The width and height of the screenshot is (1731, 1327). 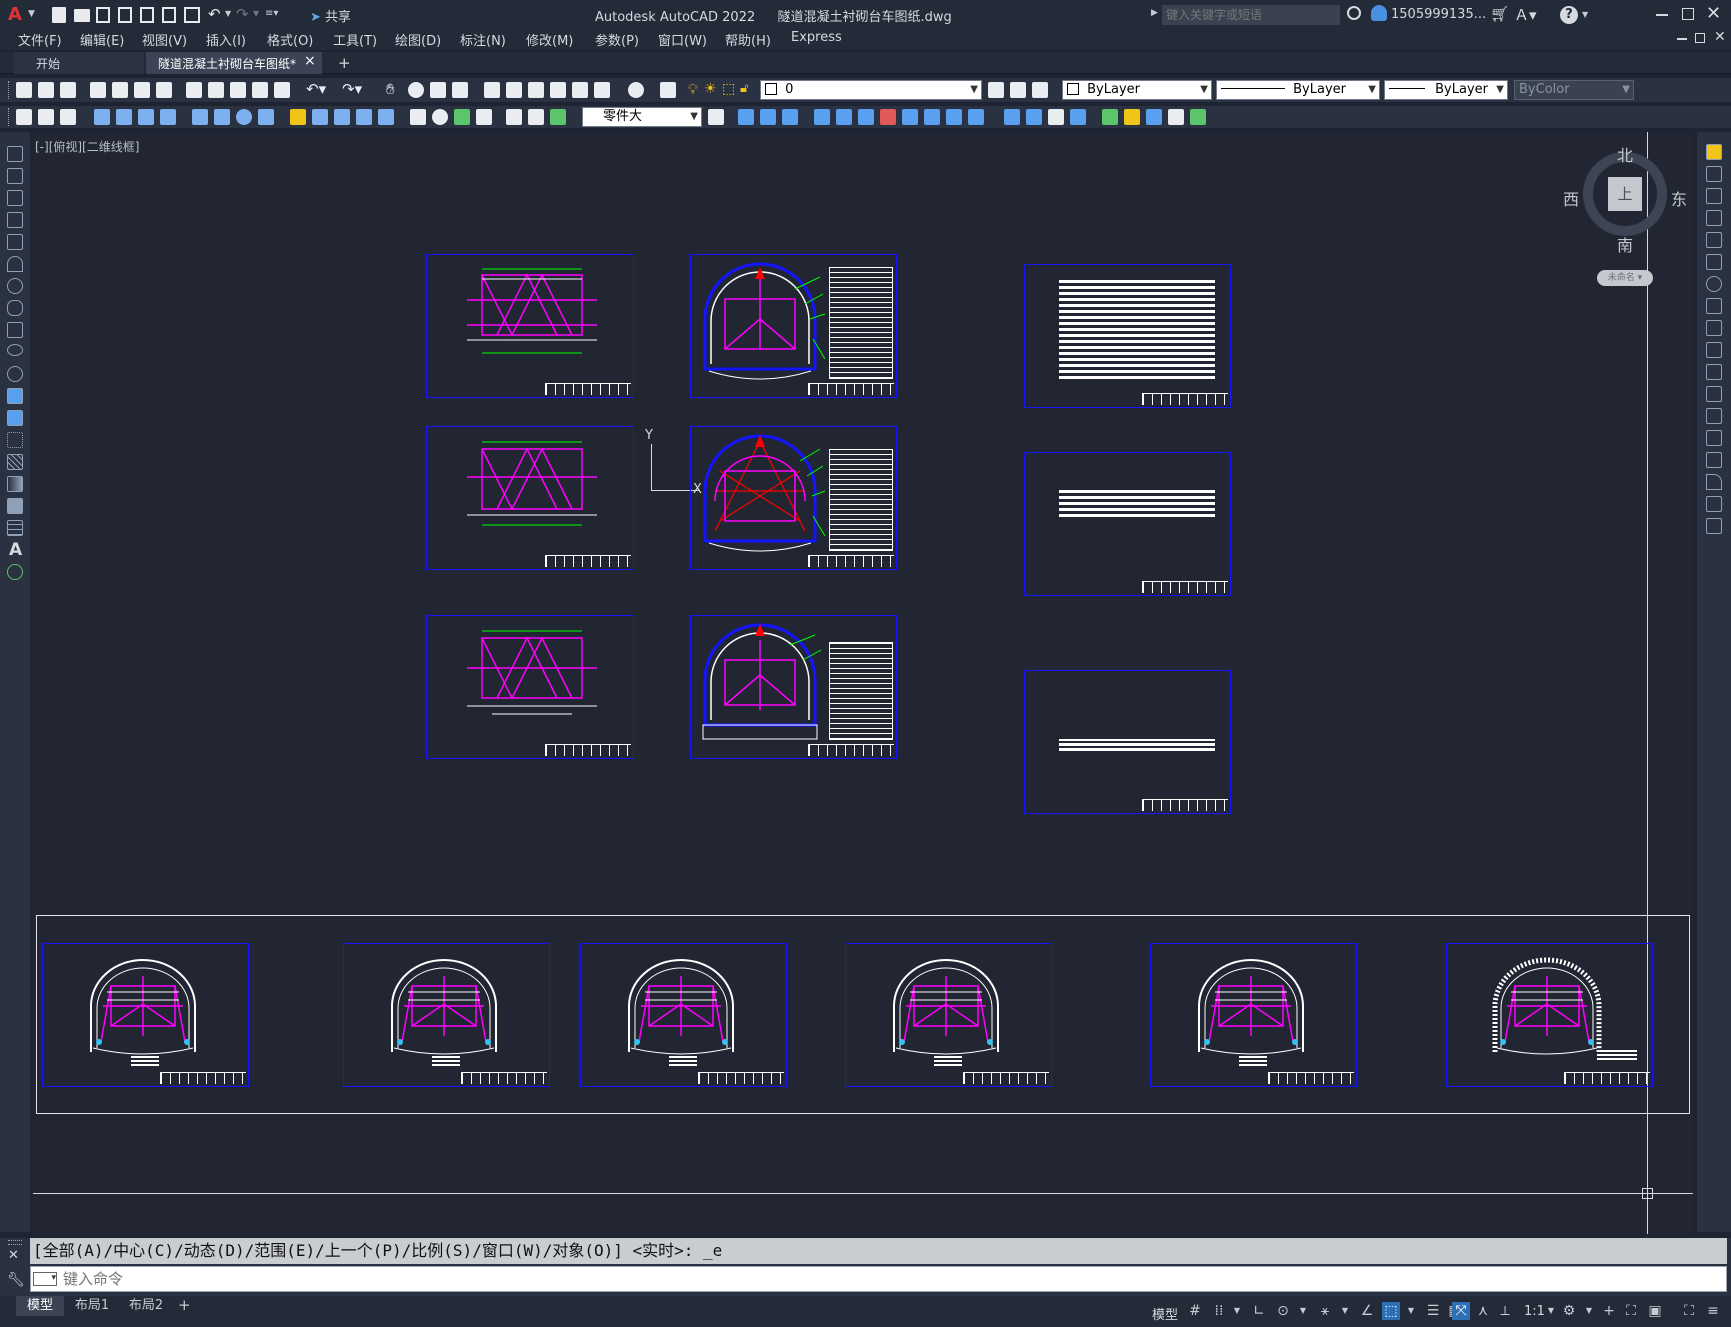 I want to click on workspace-gear-icon: ⚙, so click(x=1569, y=1311).